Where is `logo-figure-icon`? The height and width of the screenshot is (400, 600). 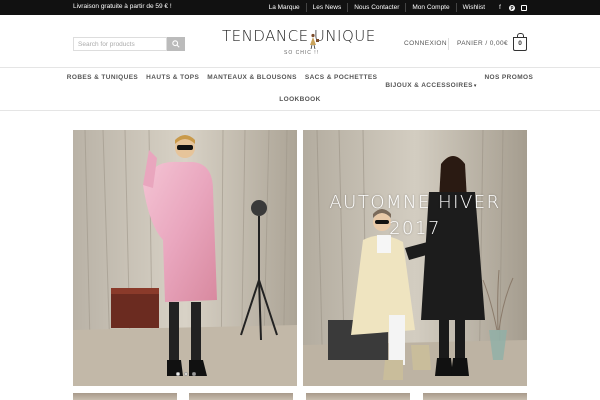
logo-figure-icon is located at coordinates (314, 41).